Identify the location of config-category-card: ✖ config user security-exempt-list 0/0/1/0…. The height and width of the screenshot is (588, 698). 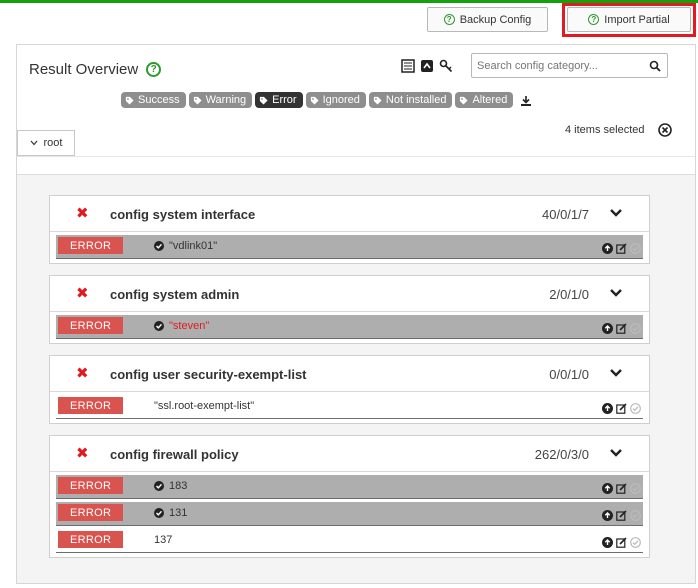
(349, 389).